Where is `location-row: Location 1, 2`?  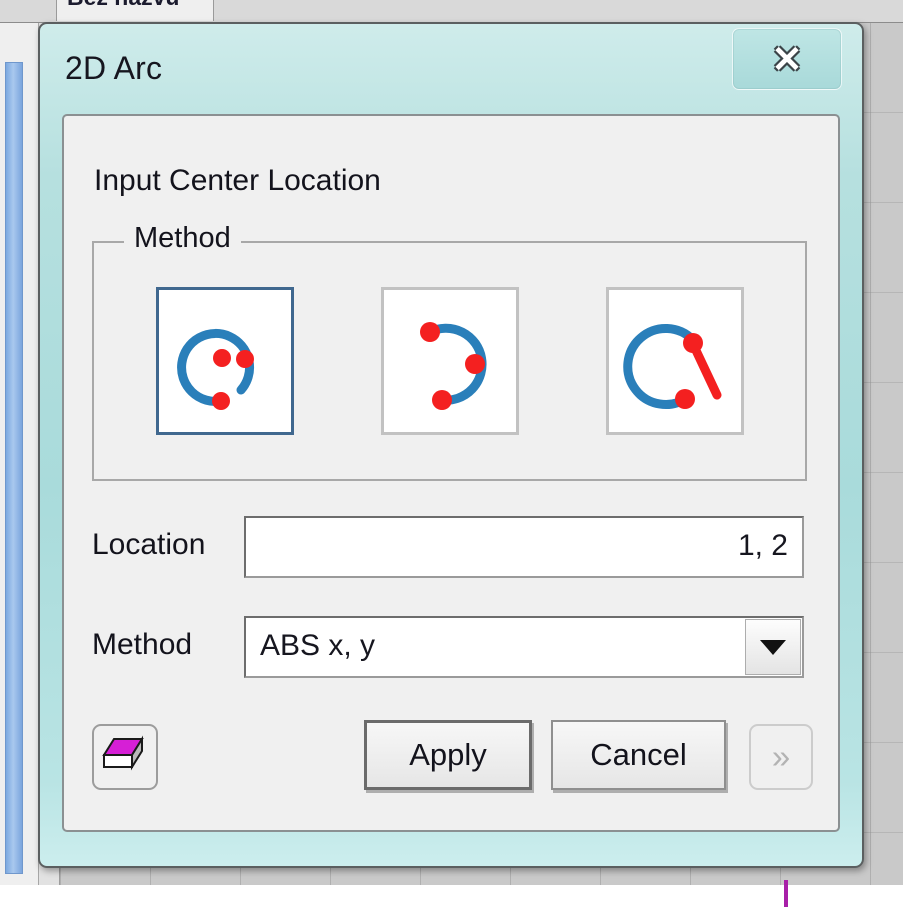 location-row: Location 1, 2 is located at coordinates (449, 547).